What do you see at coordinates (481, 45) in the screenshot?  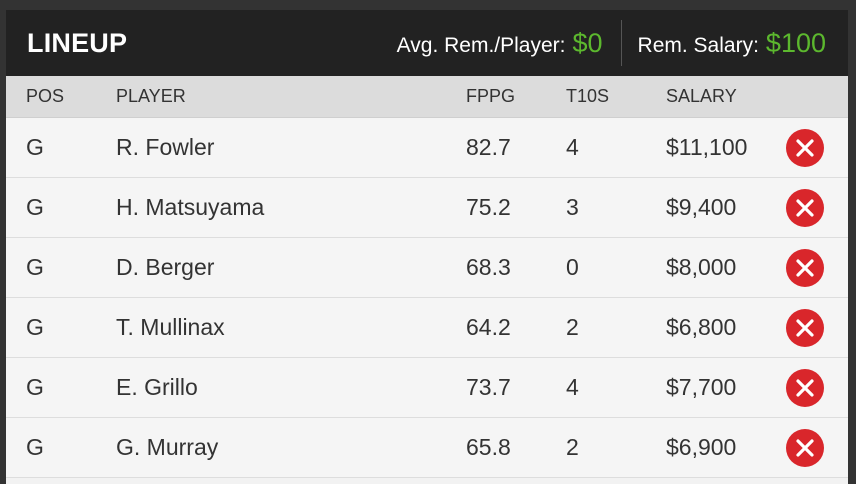 I see `avg-remaining-label: Avg. Rem./Player:` at bounding box center [481, 45].